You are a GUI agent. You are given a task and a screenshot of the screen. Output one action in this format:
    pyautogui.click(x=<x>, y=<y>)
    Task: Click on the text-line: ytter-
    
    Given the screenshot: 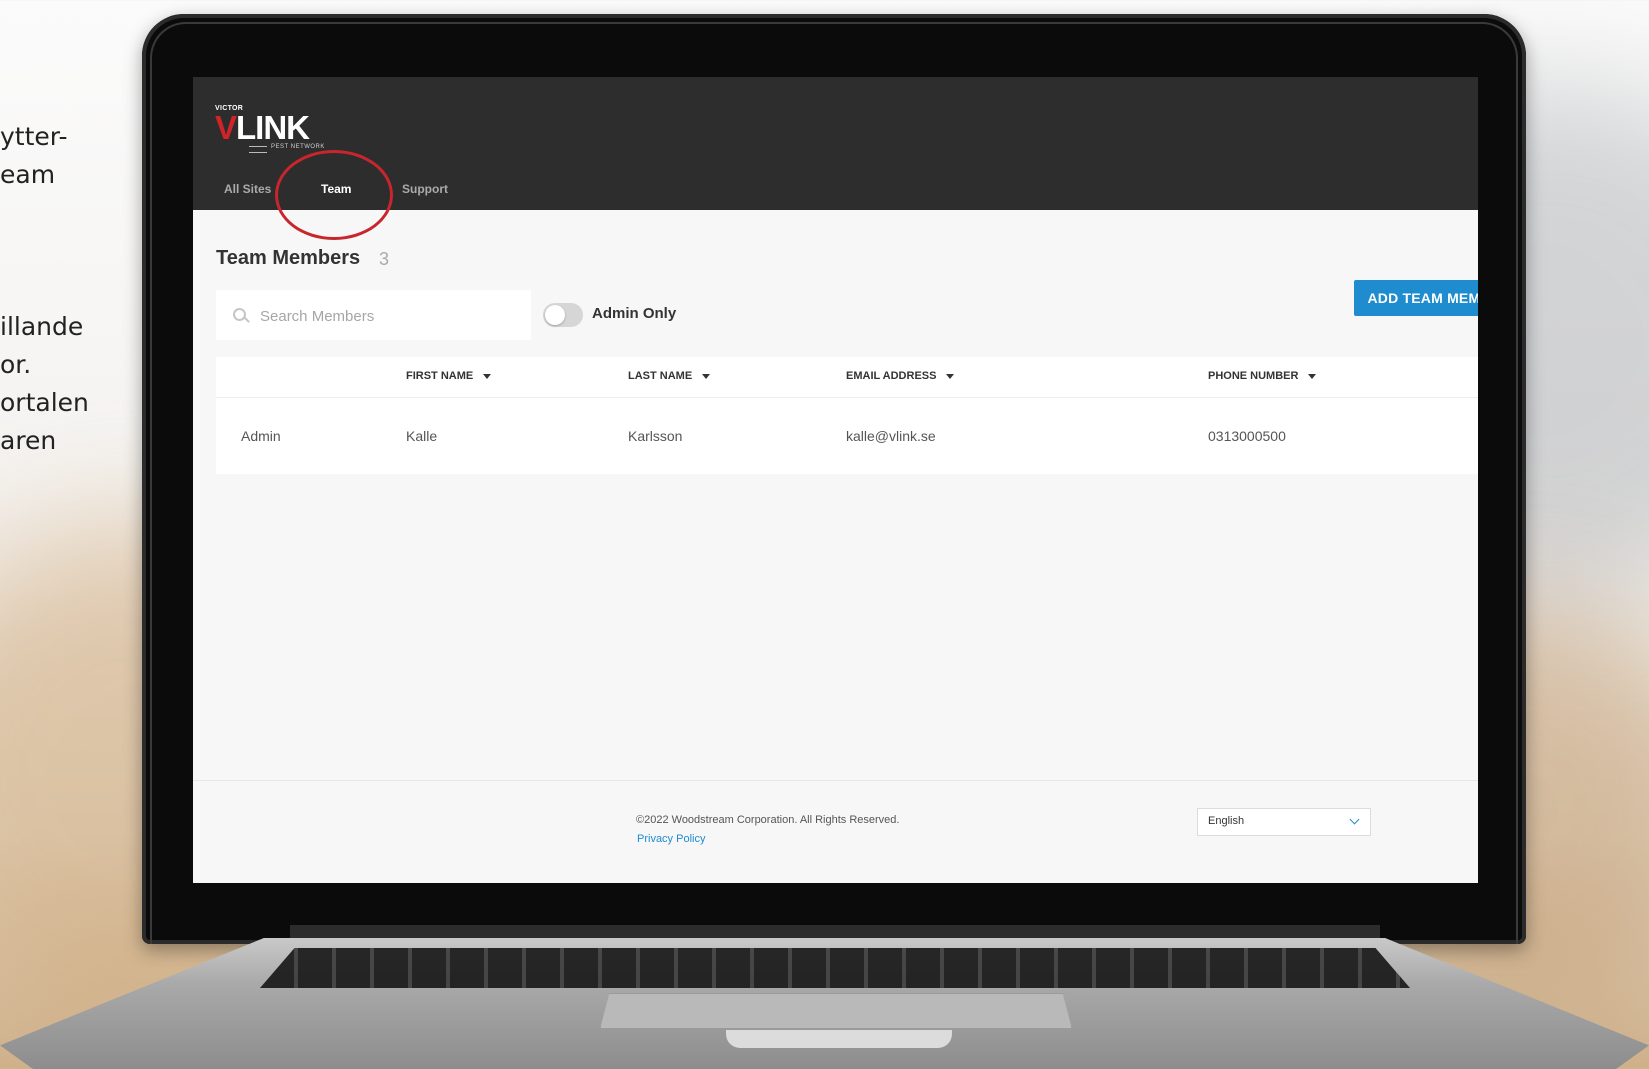 What is the action you would take?
    pyautogui.click(x=34, y=136)
    